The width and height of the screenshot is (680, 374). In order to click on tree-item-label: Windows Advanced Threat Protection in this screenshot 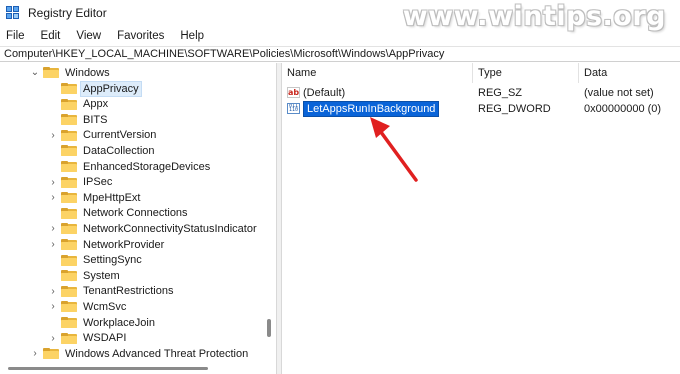, I will do `click(157, 353)`.